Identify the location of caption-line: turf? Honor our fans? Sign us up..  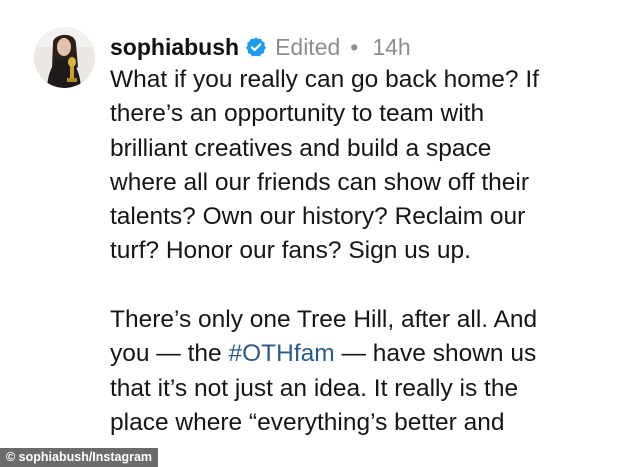
(290, 251).